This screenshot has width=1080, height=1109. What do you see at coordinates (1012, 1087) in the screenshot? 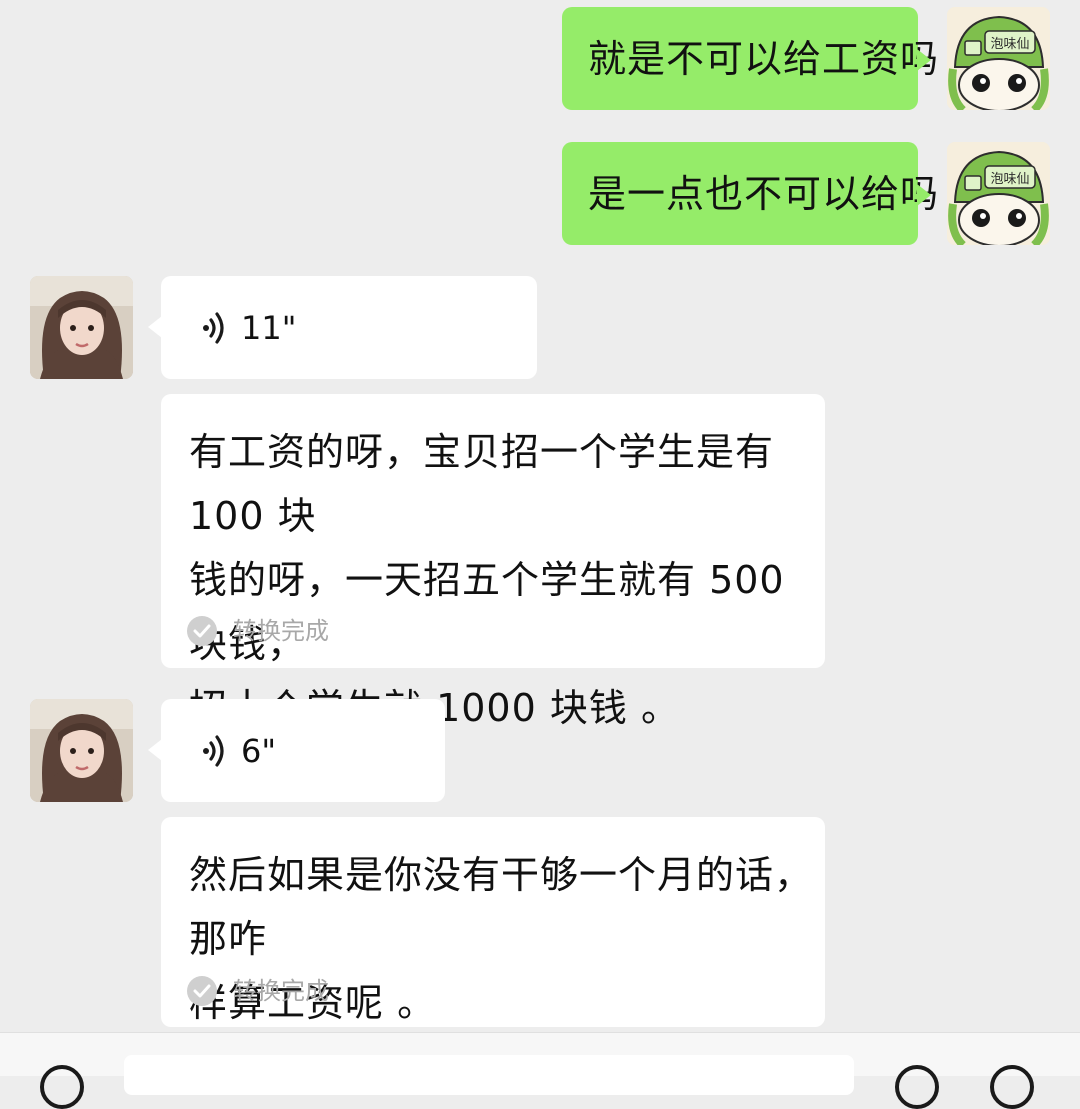
I see `plus-menu-icon` at bounding box center [1012, 1087].